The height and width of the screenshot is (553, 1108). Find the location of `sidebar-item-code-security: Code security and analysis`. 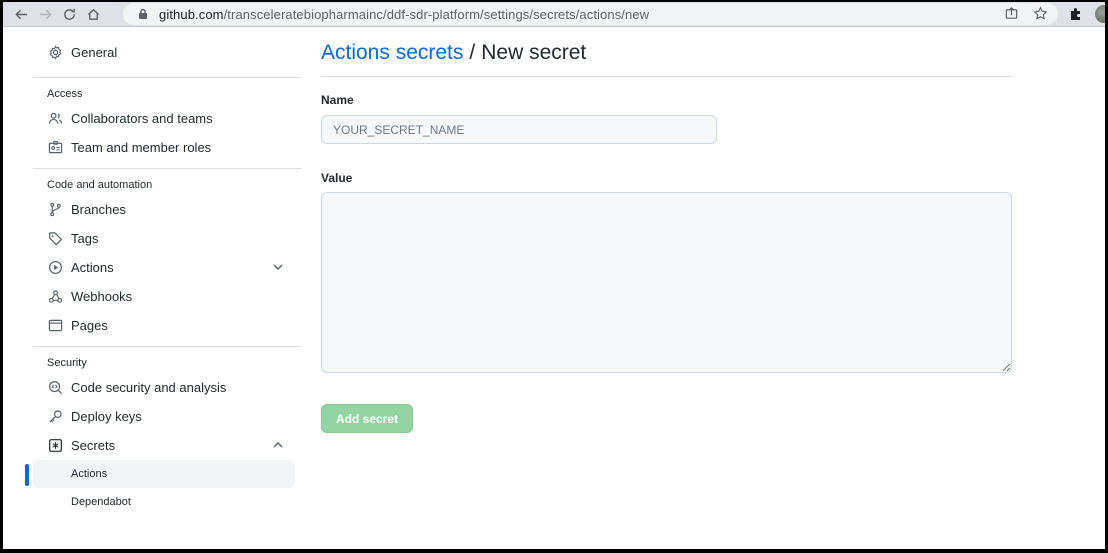

sidebar-item-code-security: Code security and analysis is located at coordinates (164, 387).